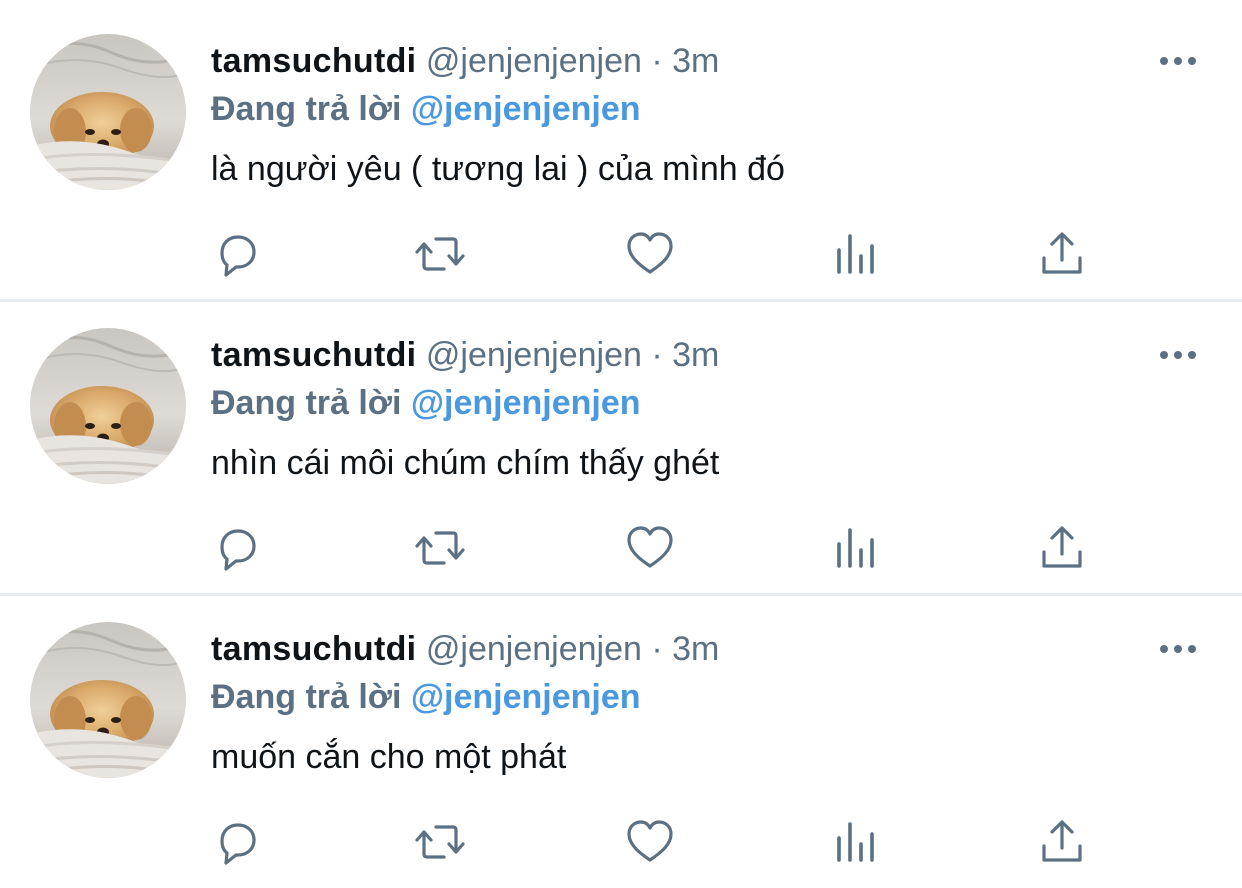 This screenshot has height=888, width=1242. What do you see at coordinates (389, 757) in the screenshot?
I see `tweet-text: muốn cắn cho một phát` at bounding box center [389, 757].